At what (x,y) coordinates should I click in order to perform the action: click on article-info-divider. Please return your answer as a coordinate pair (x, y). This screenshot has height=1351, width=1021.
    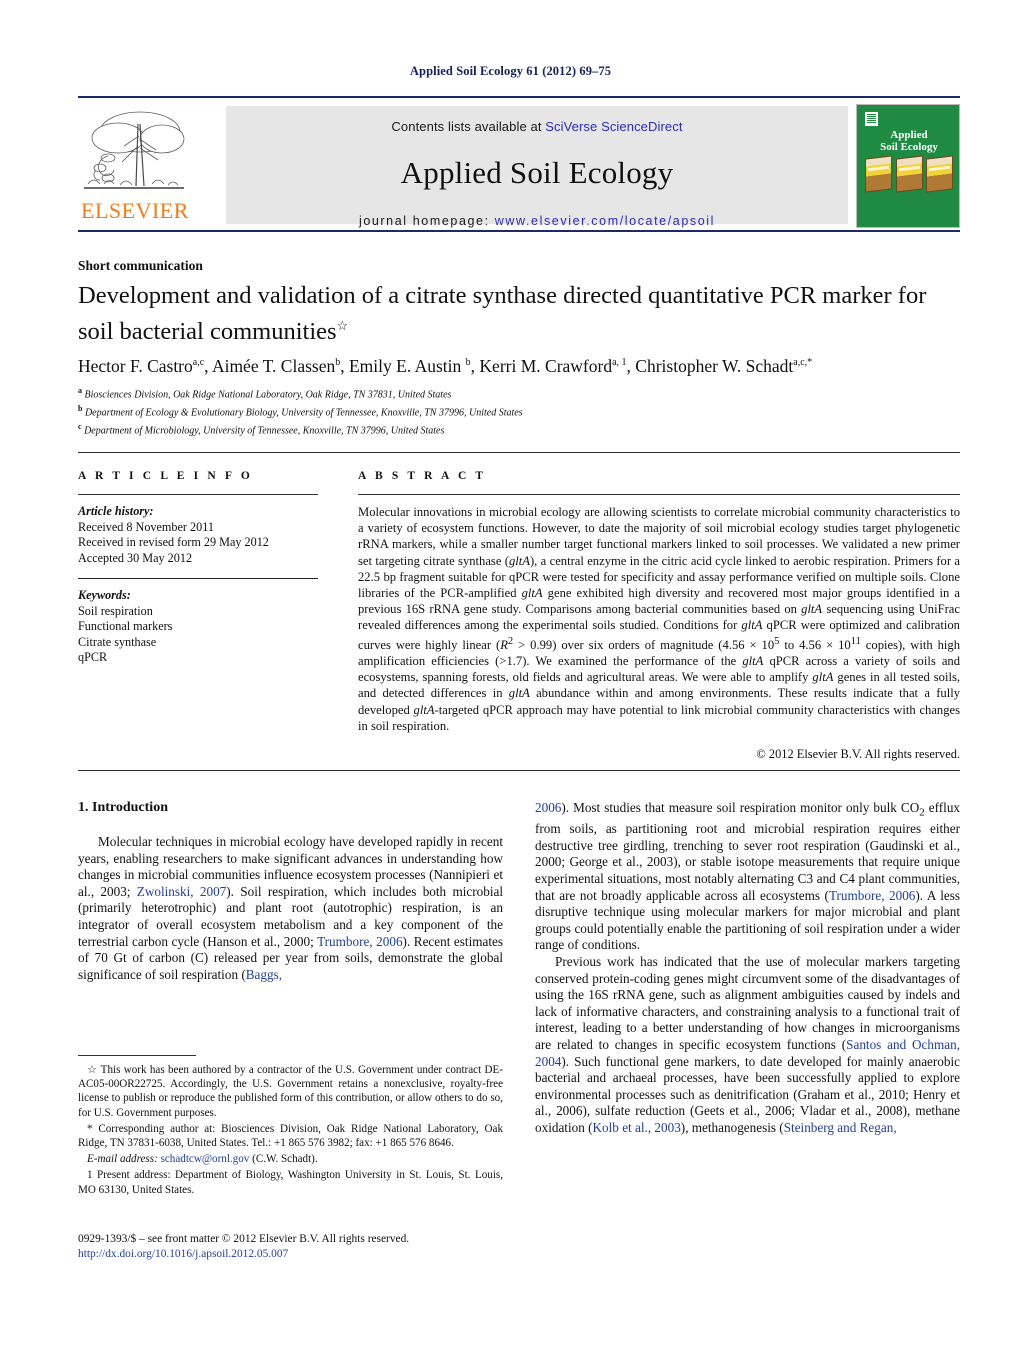
    Looking at the image, I should click on (198, 494).